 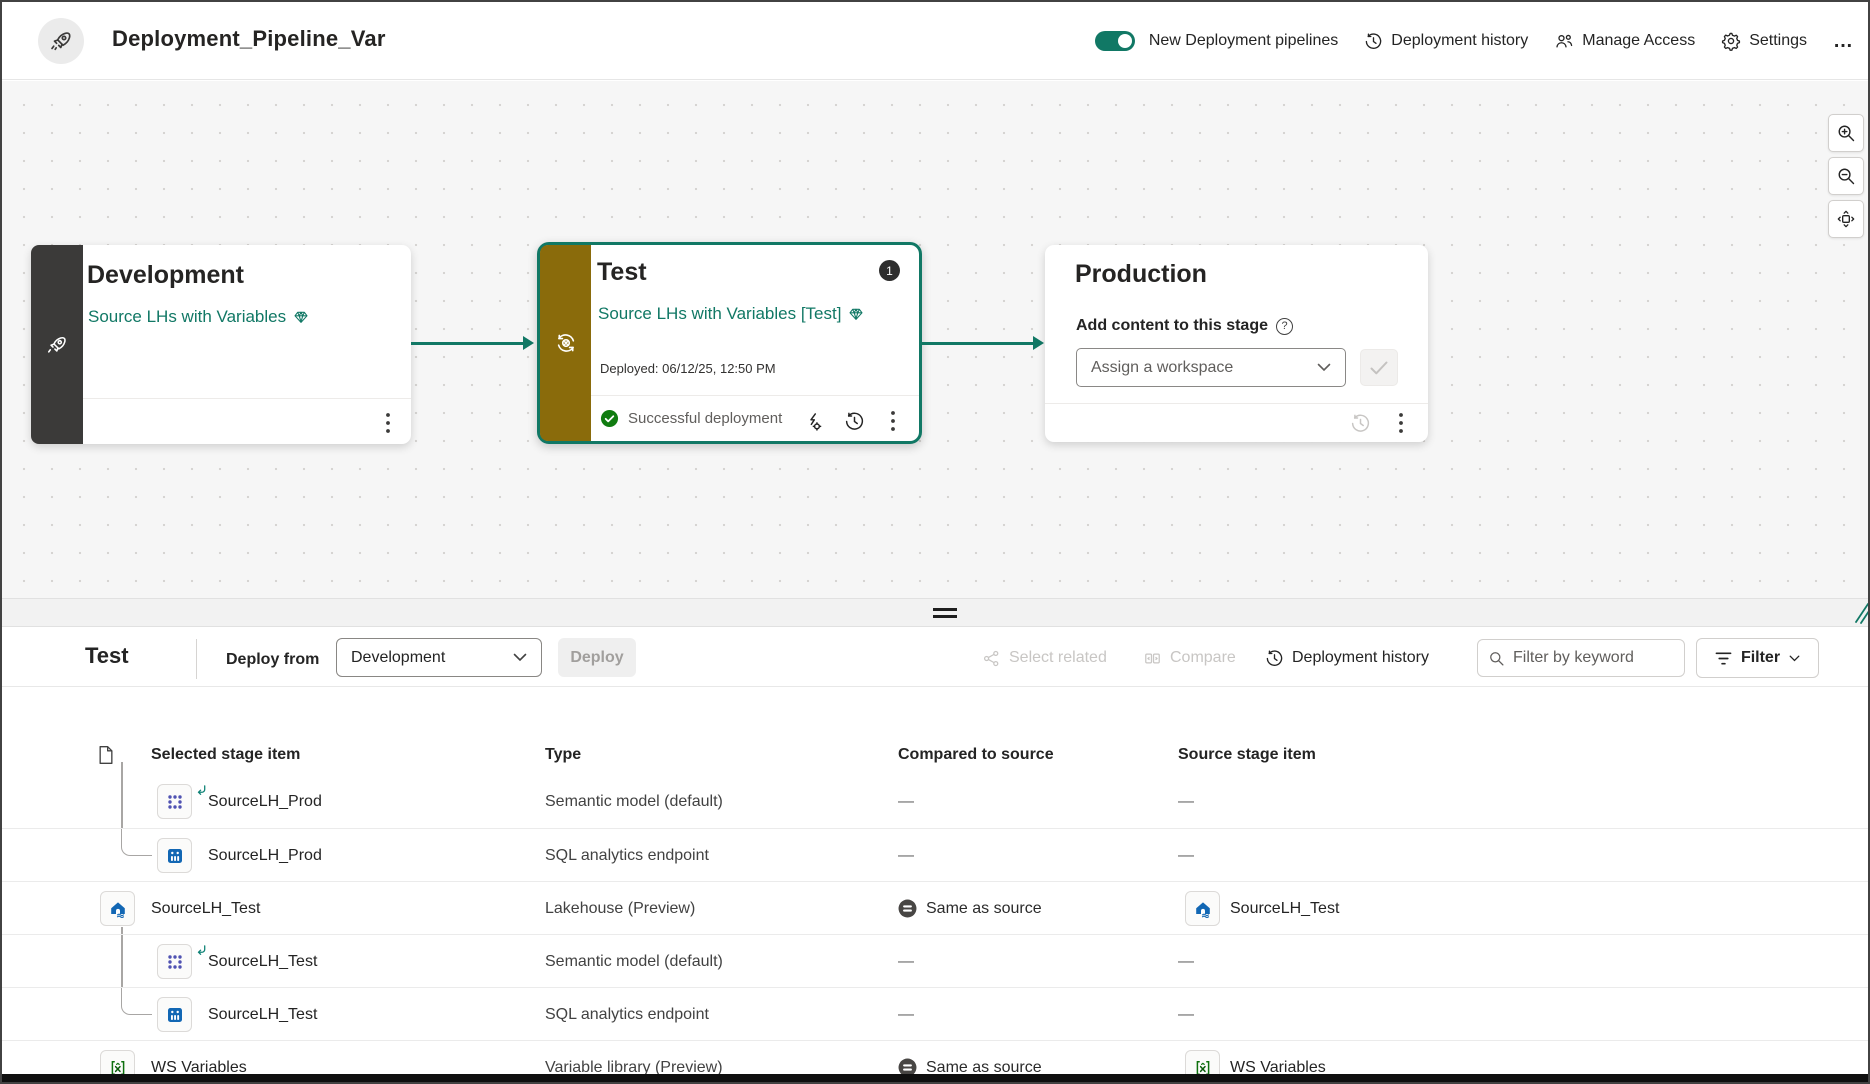 I want to click on deployment-rules-button, so click(x=813, y=424).